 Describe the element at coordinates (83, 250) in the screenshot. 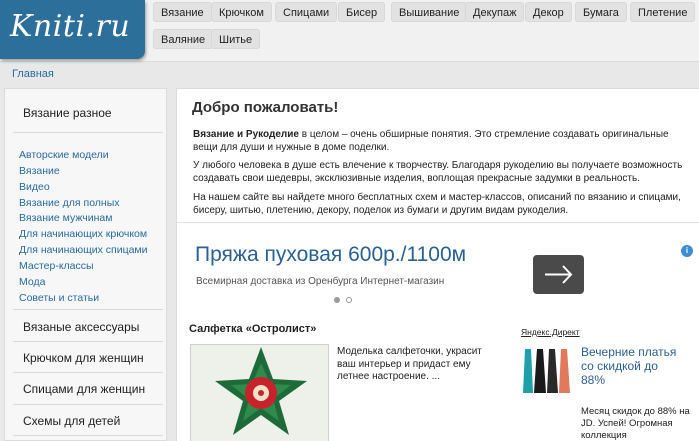

I see `sidebar-link-nach-spitsami: Для начинающих спицами` at that location.